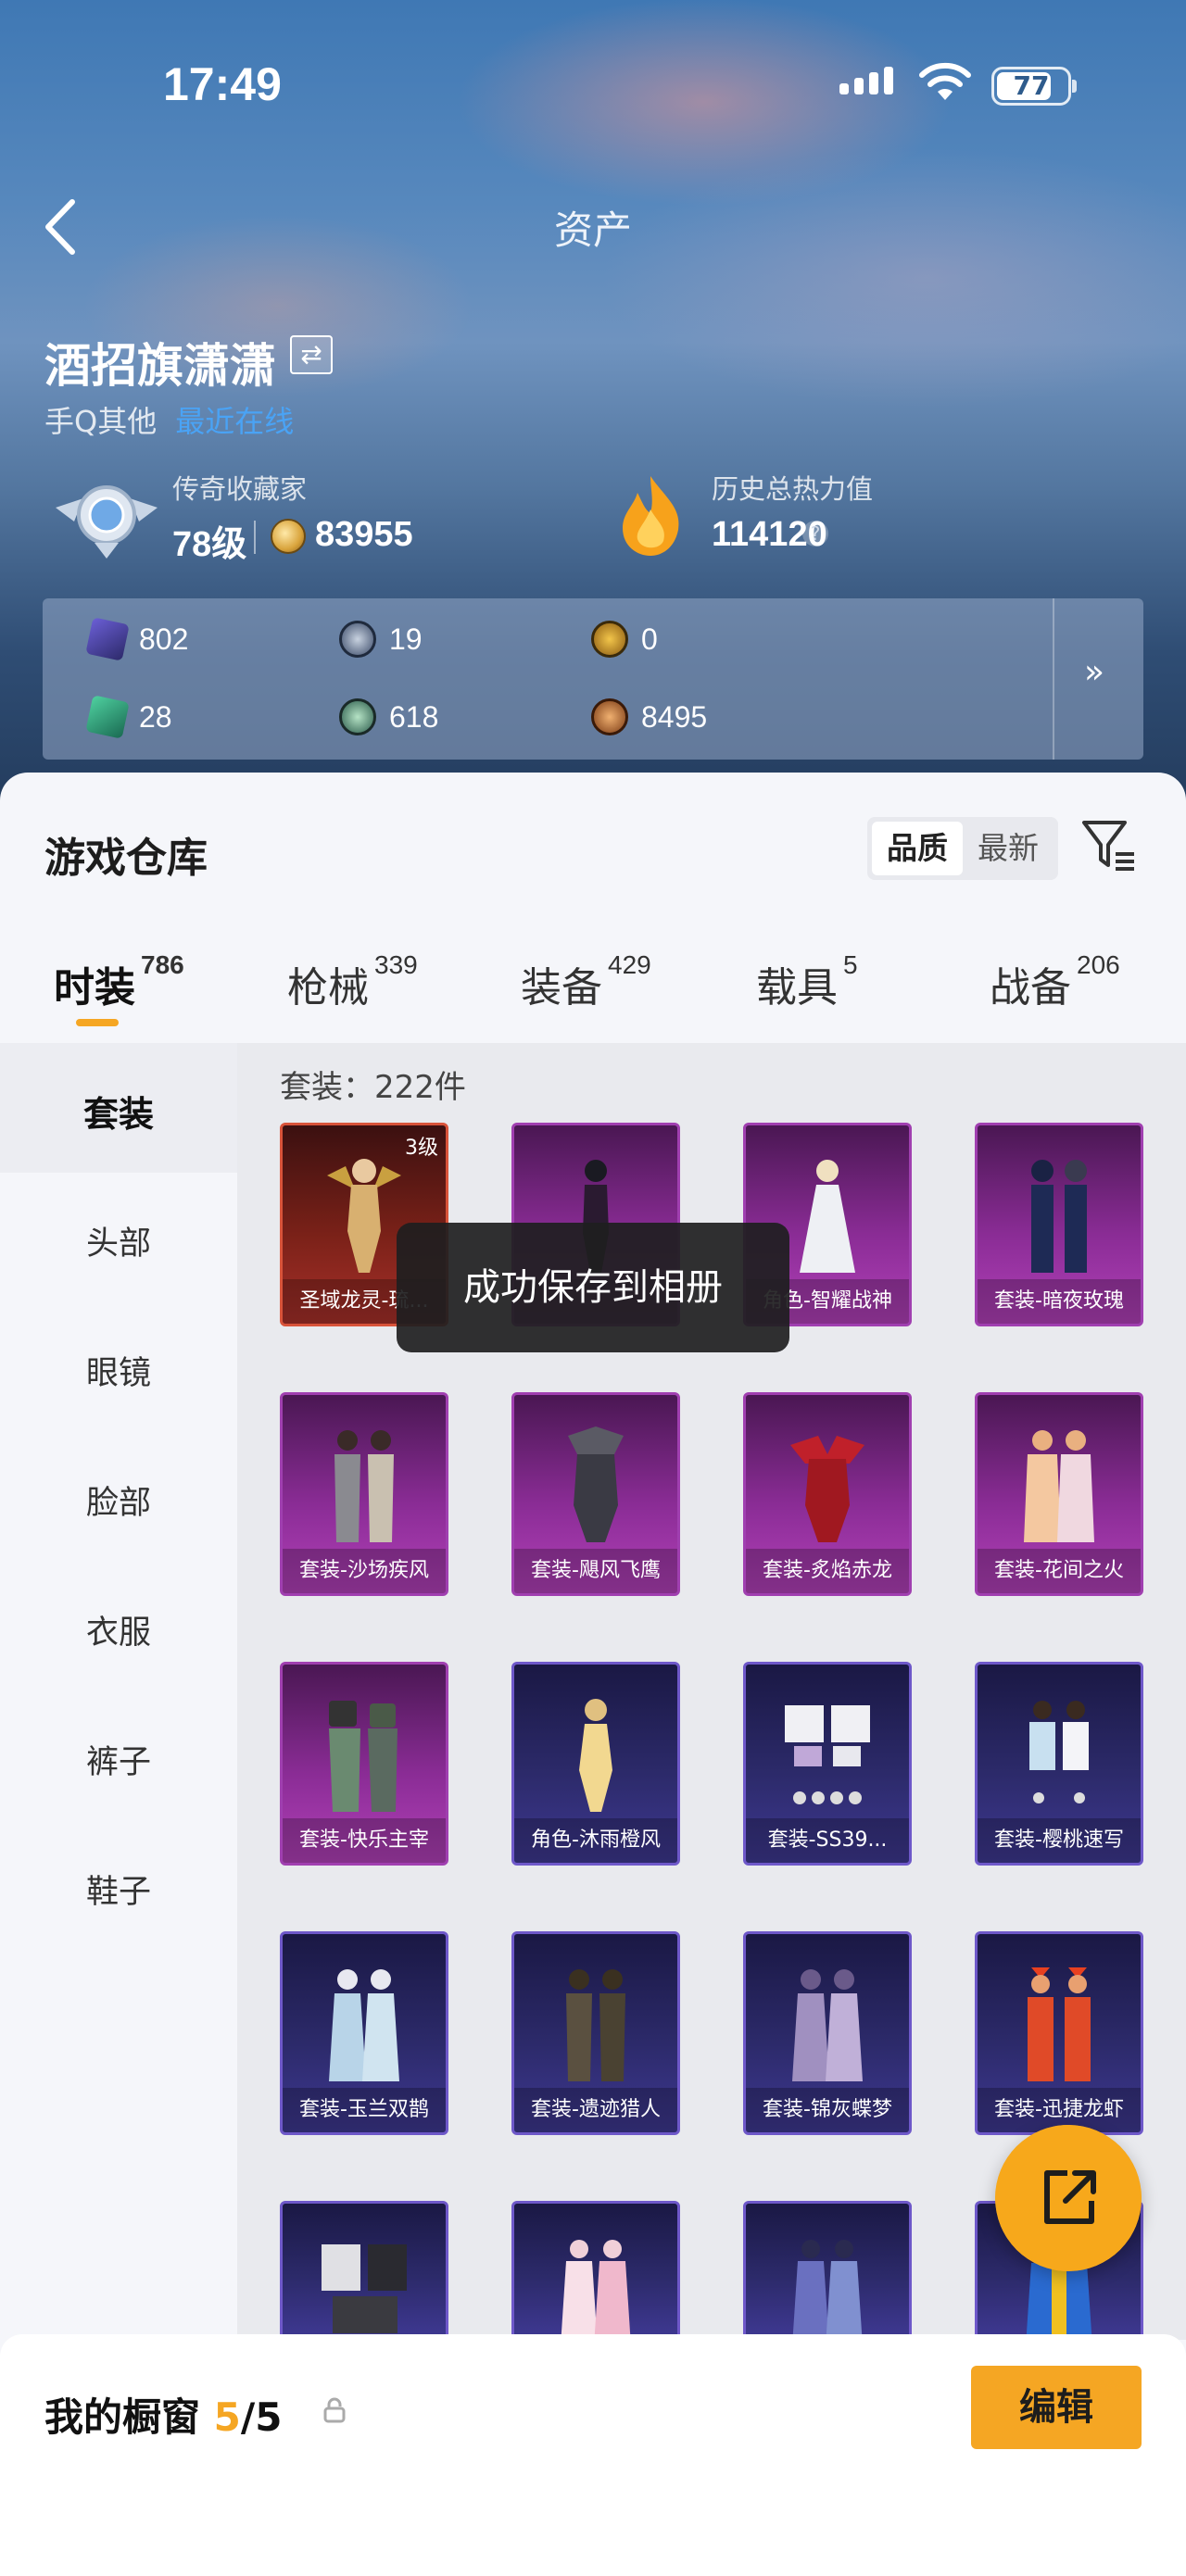  I want to click on showcase-count: 5, so click(227, 2417).